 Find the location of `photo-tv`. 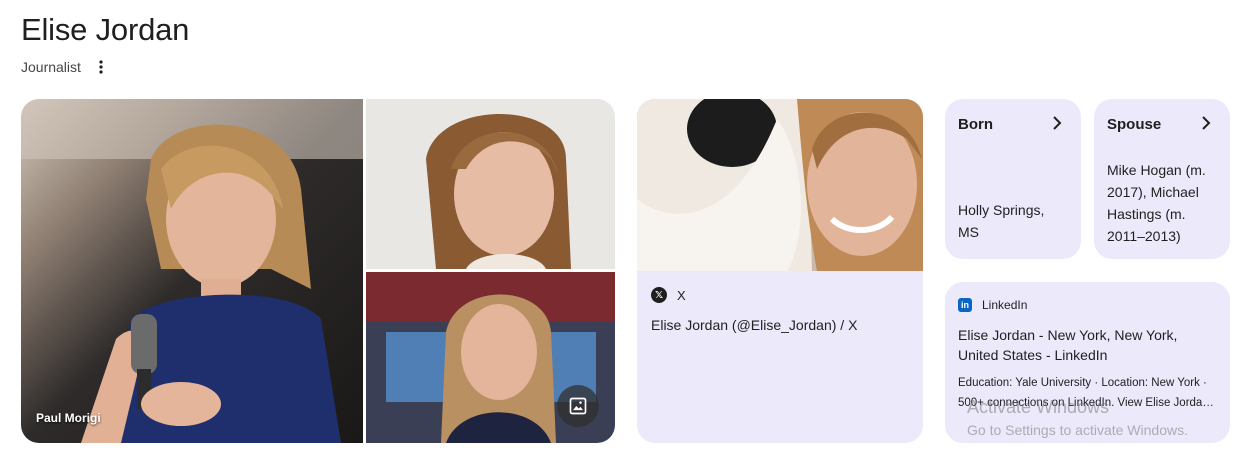

photo-tv is located at coordinates (490, 357).